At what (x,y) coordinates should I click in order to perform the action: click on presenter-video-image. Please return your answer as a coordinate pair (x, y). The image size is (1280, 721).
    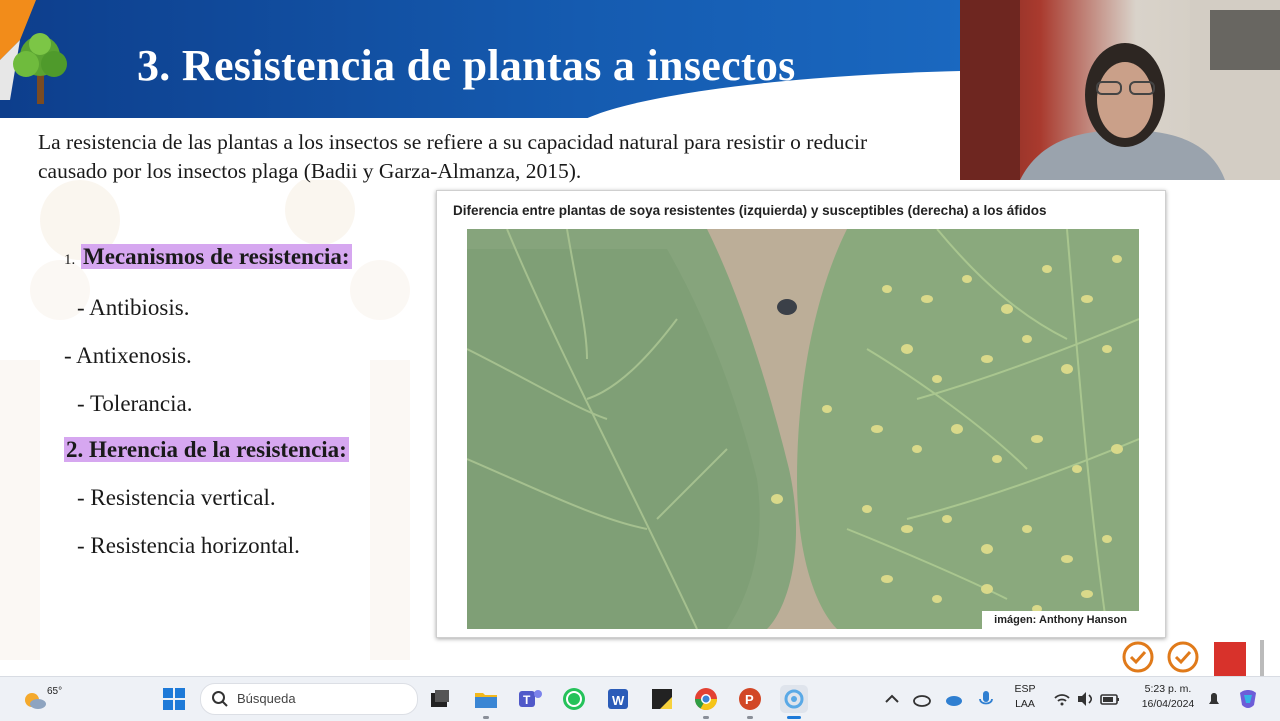
    Looking at the image, I should click on (1120, 90).